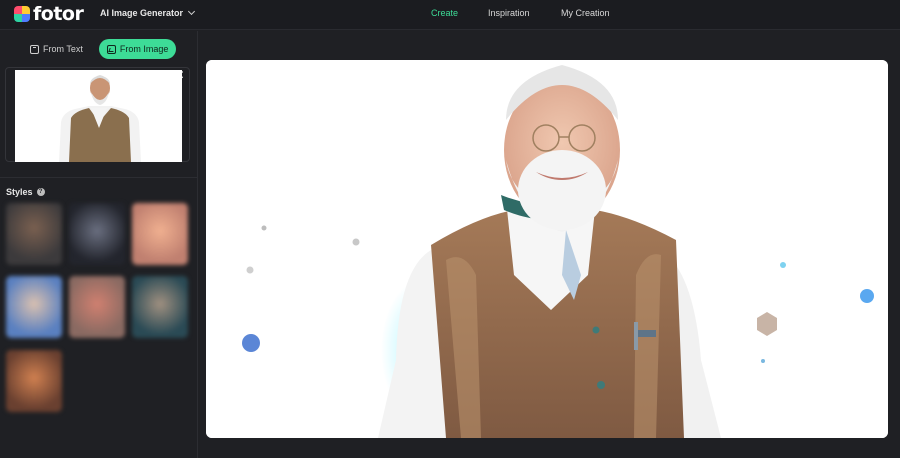  What do you see at coordinates (111, 49) in the screenshot?
I see `image-icon` at bounding box center [111, 49].